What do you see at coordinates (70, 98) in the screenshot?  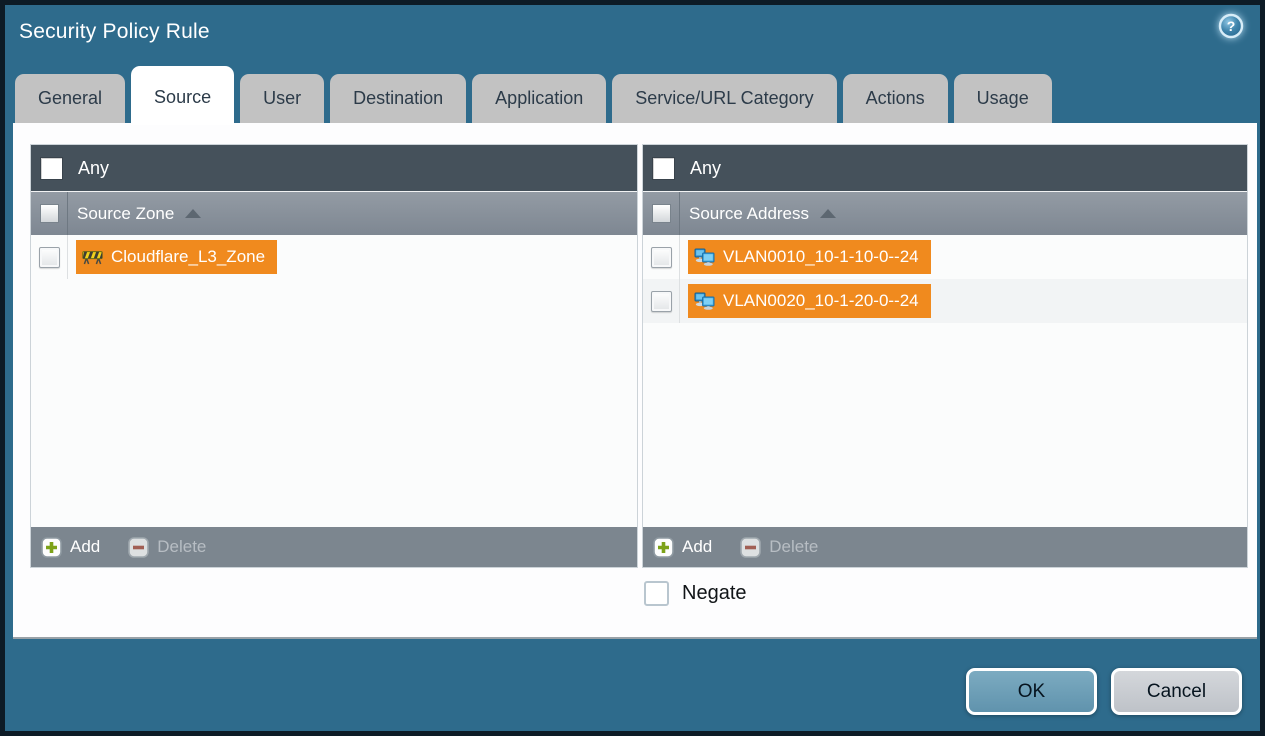 I see `tab-general: General` at bounding box center [70, 98].